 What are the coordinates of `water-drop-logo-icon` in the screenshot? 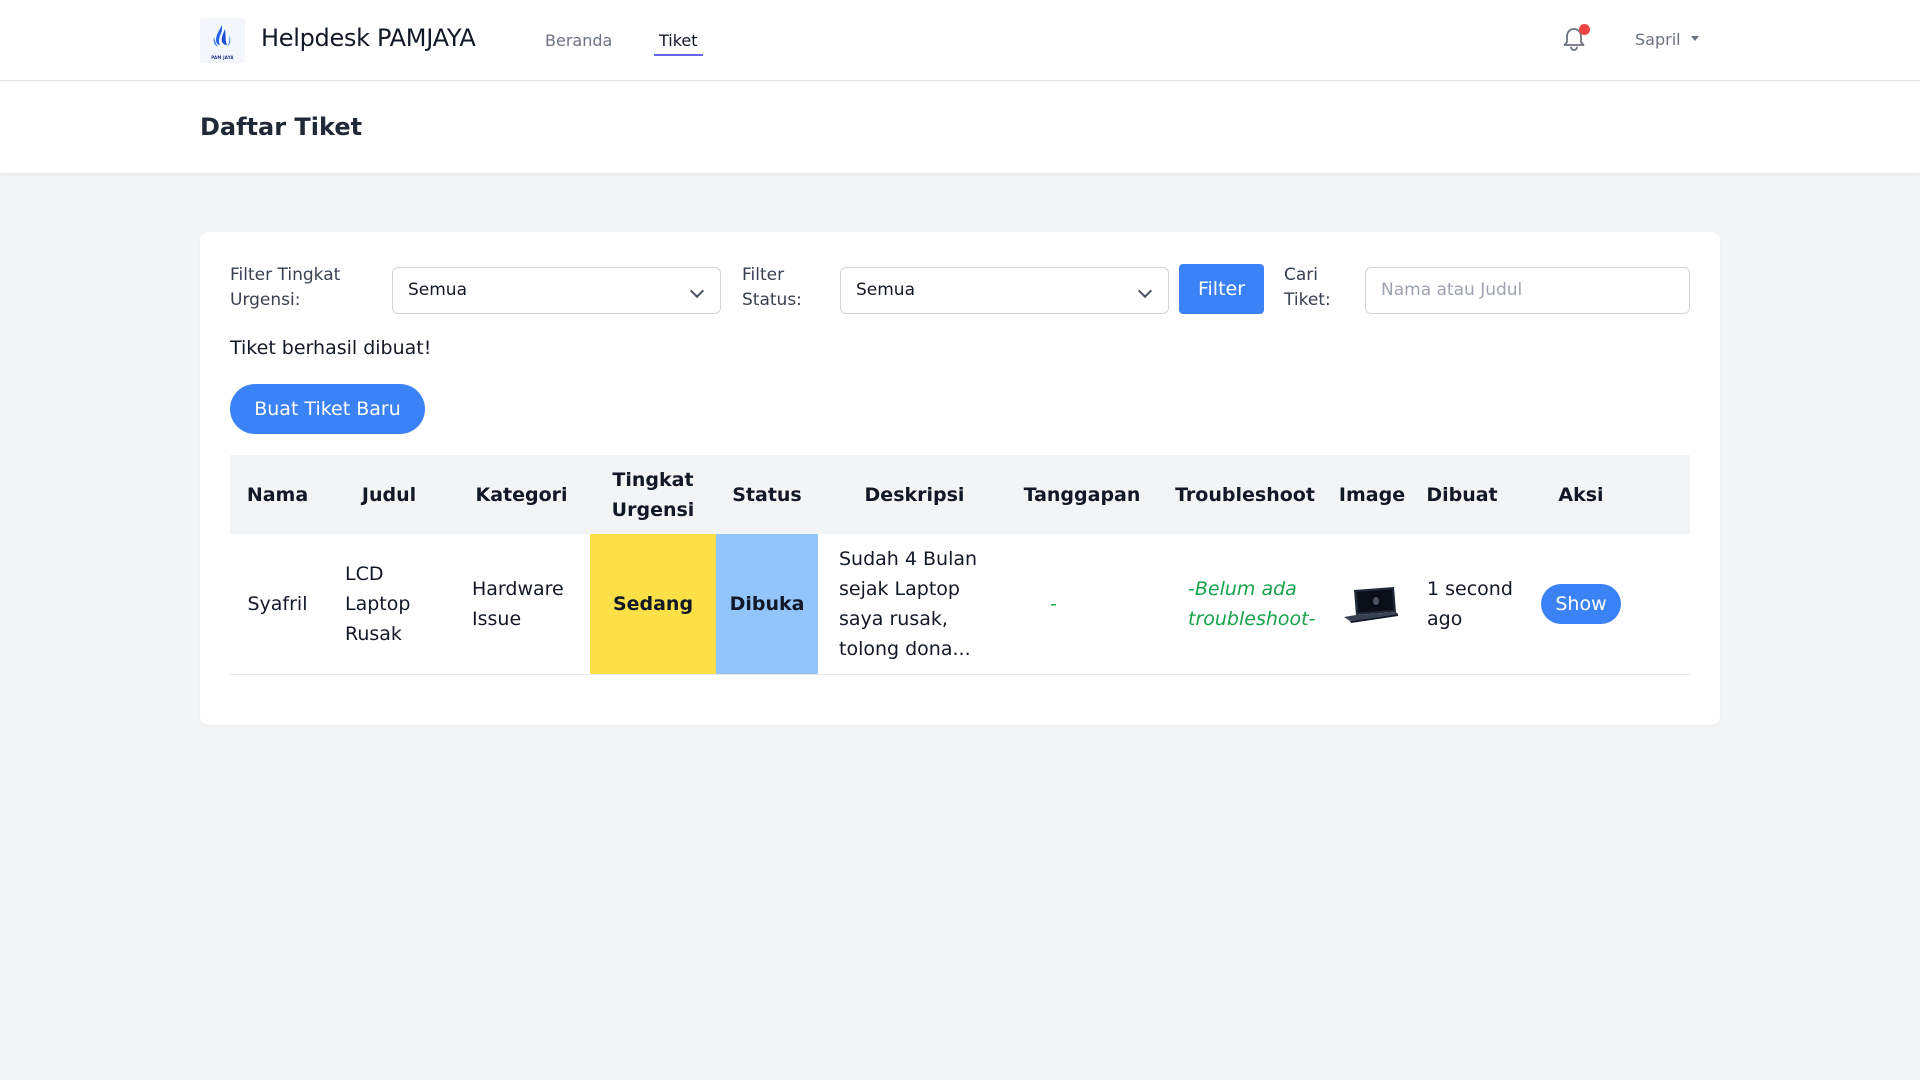 It's located at (222, 36).